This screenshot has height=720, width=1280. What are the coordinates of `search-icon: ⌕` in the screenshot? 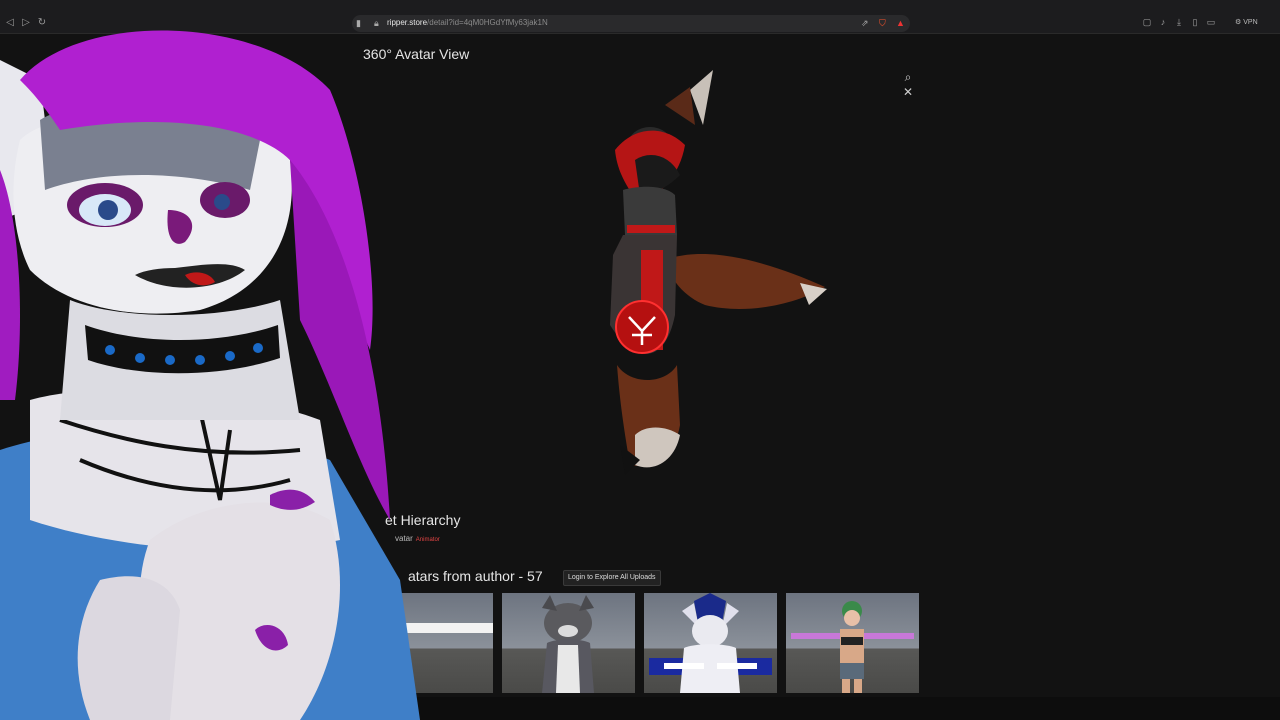 It's located at (908, 77).